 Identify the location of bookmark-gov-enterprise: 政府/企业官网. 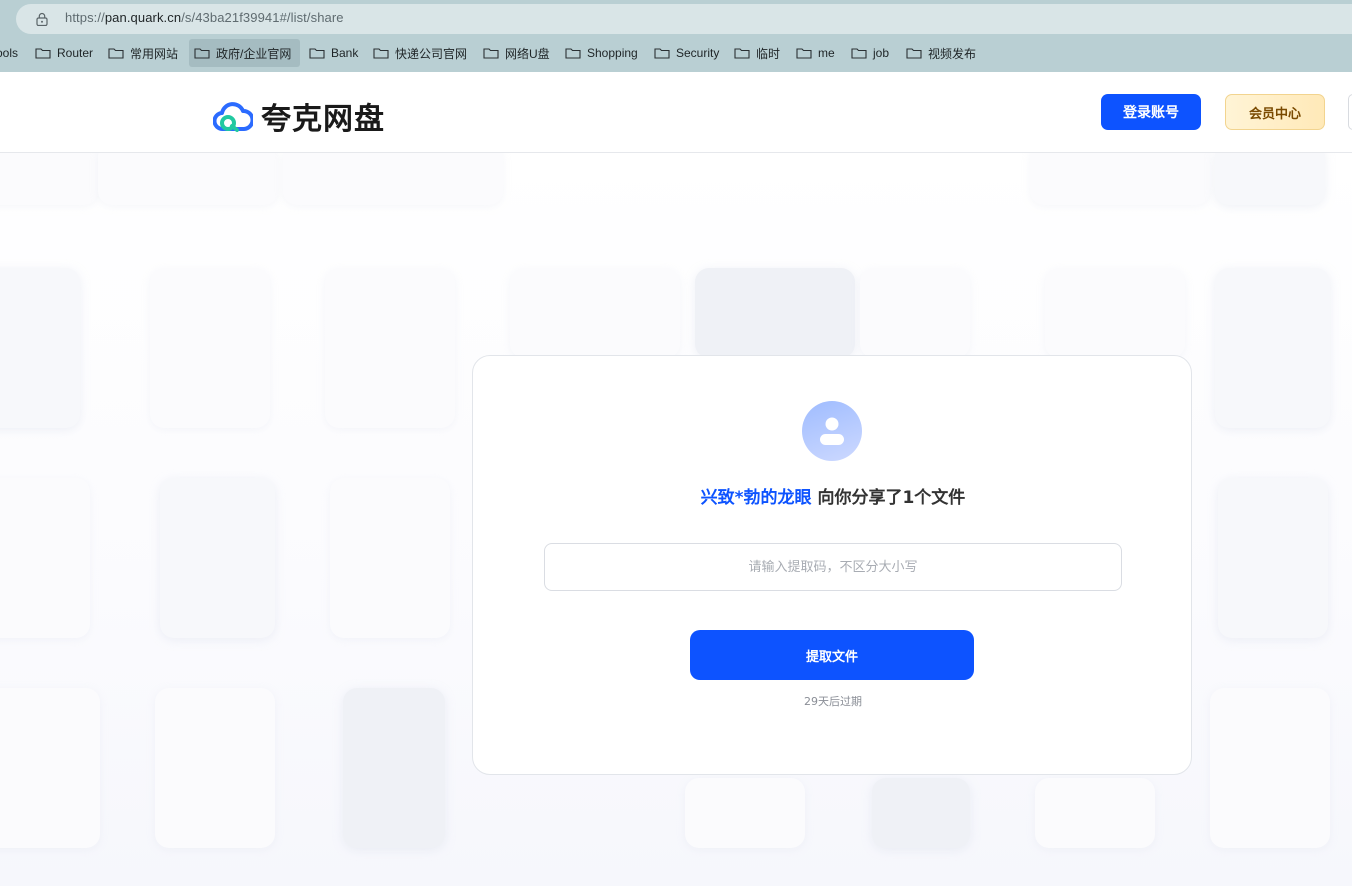
(244, 53).